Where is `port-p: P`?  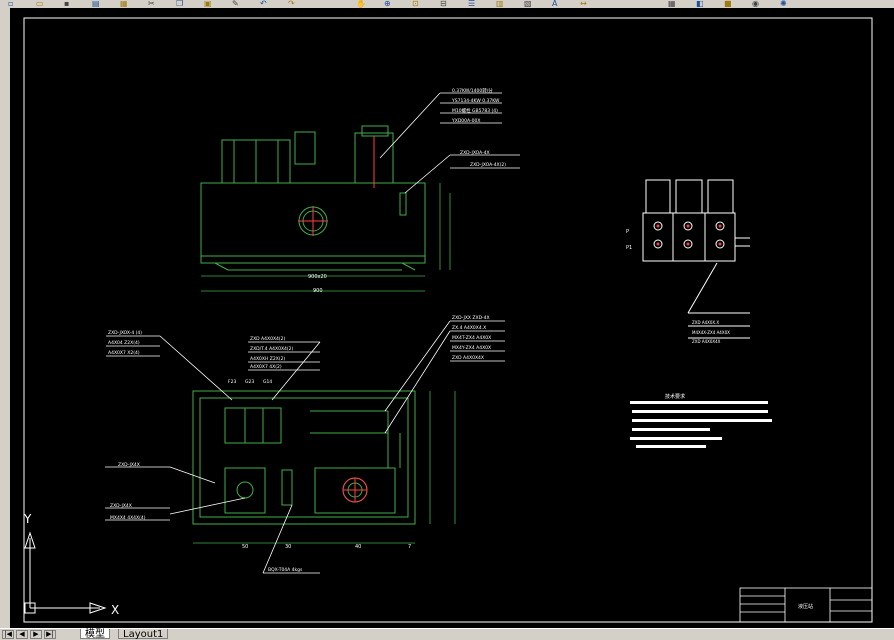 port-p: P is located at coordinates (627, 232).